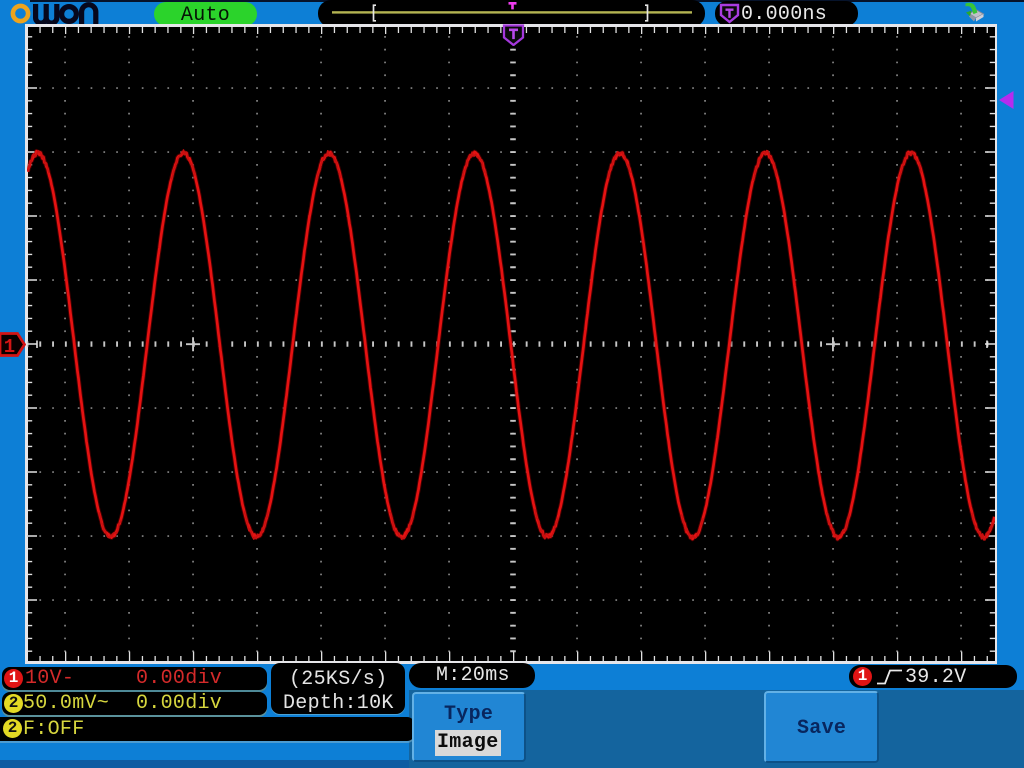 This screenshot has height=768, width=1024. Describe the element at coordinates (9, 347) in the screenshot. I see `svg-text: 1` at that location.